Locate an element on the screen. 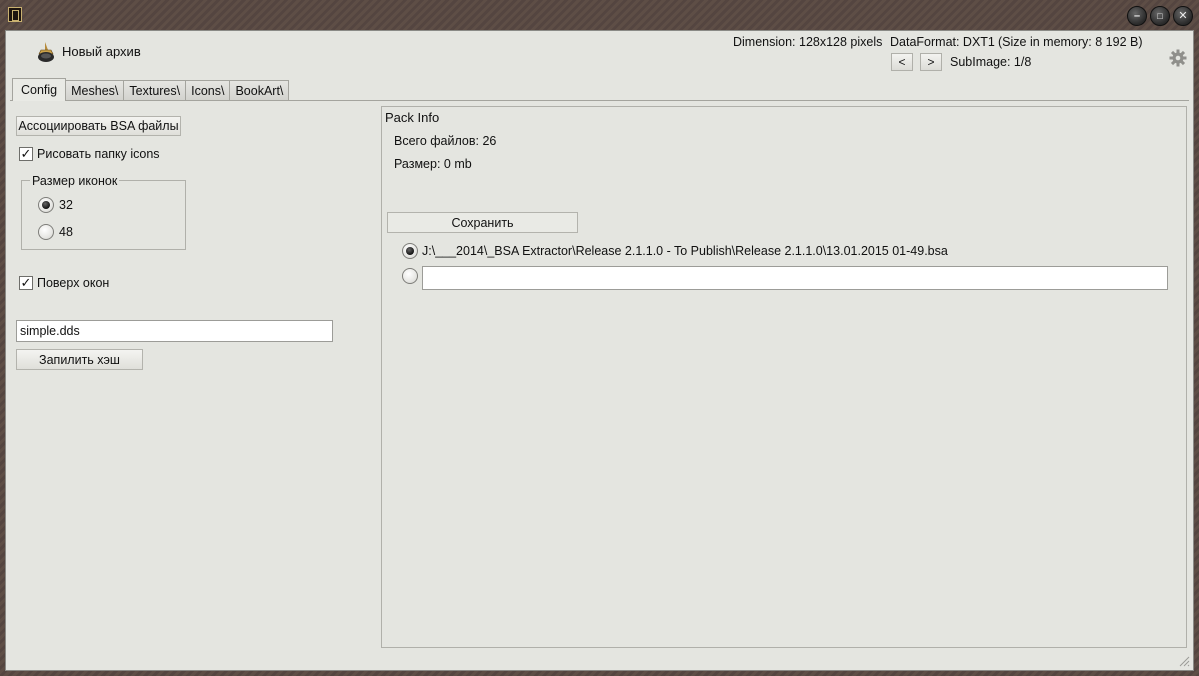 This screenshot has width=1199, height=676. icon-size-32-label: 32 is located at coordinates (66, 205).